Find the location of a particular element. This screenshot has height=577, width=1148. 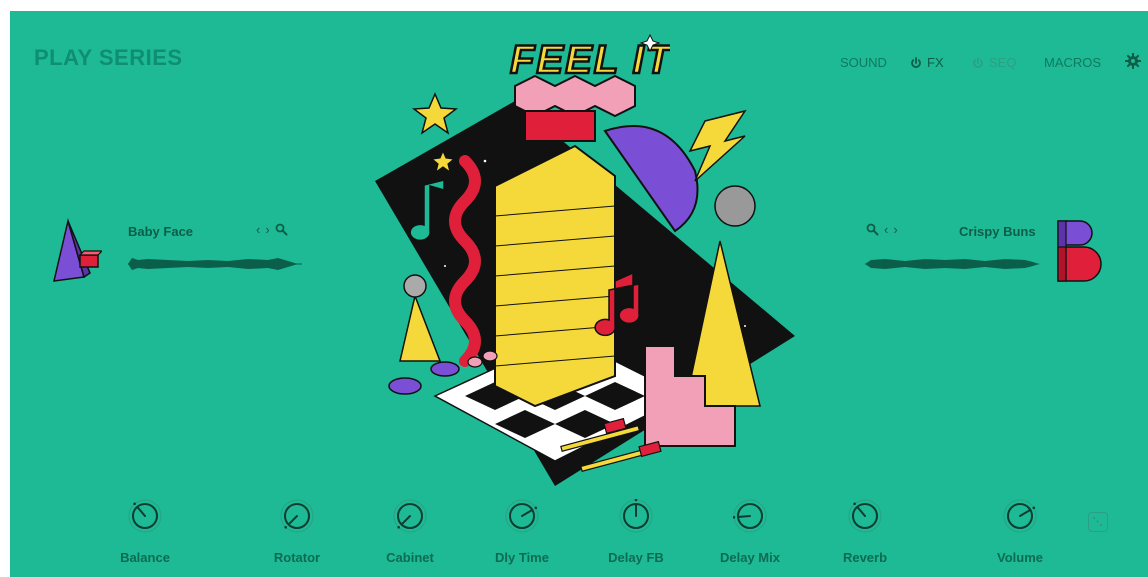

knob-balance is located at coordinates (145, 518).